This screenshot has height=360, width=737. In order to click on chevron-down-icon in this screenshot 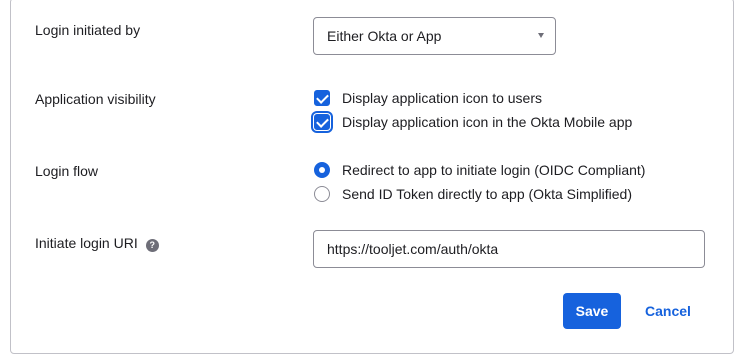, I will do `click(541, 35)`.